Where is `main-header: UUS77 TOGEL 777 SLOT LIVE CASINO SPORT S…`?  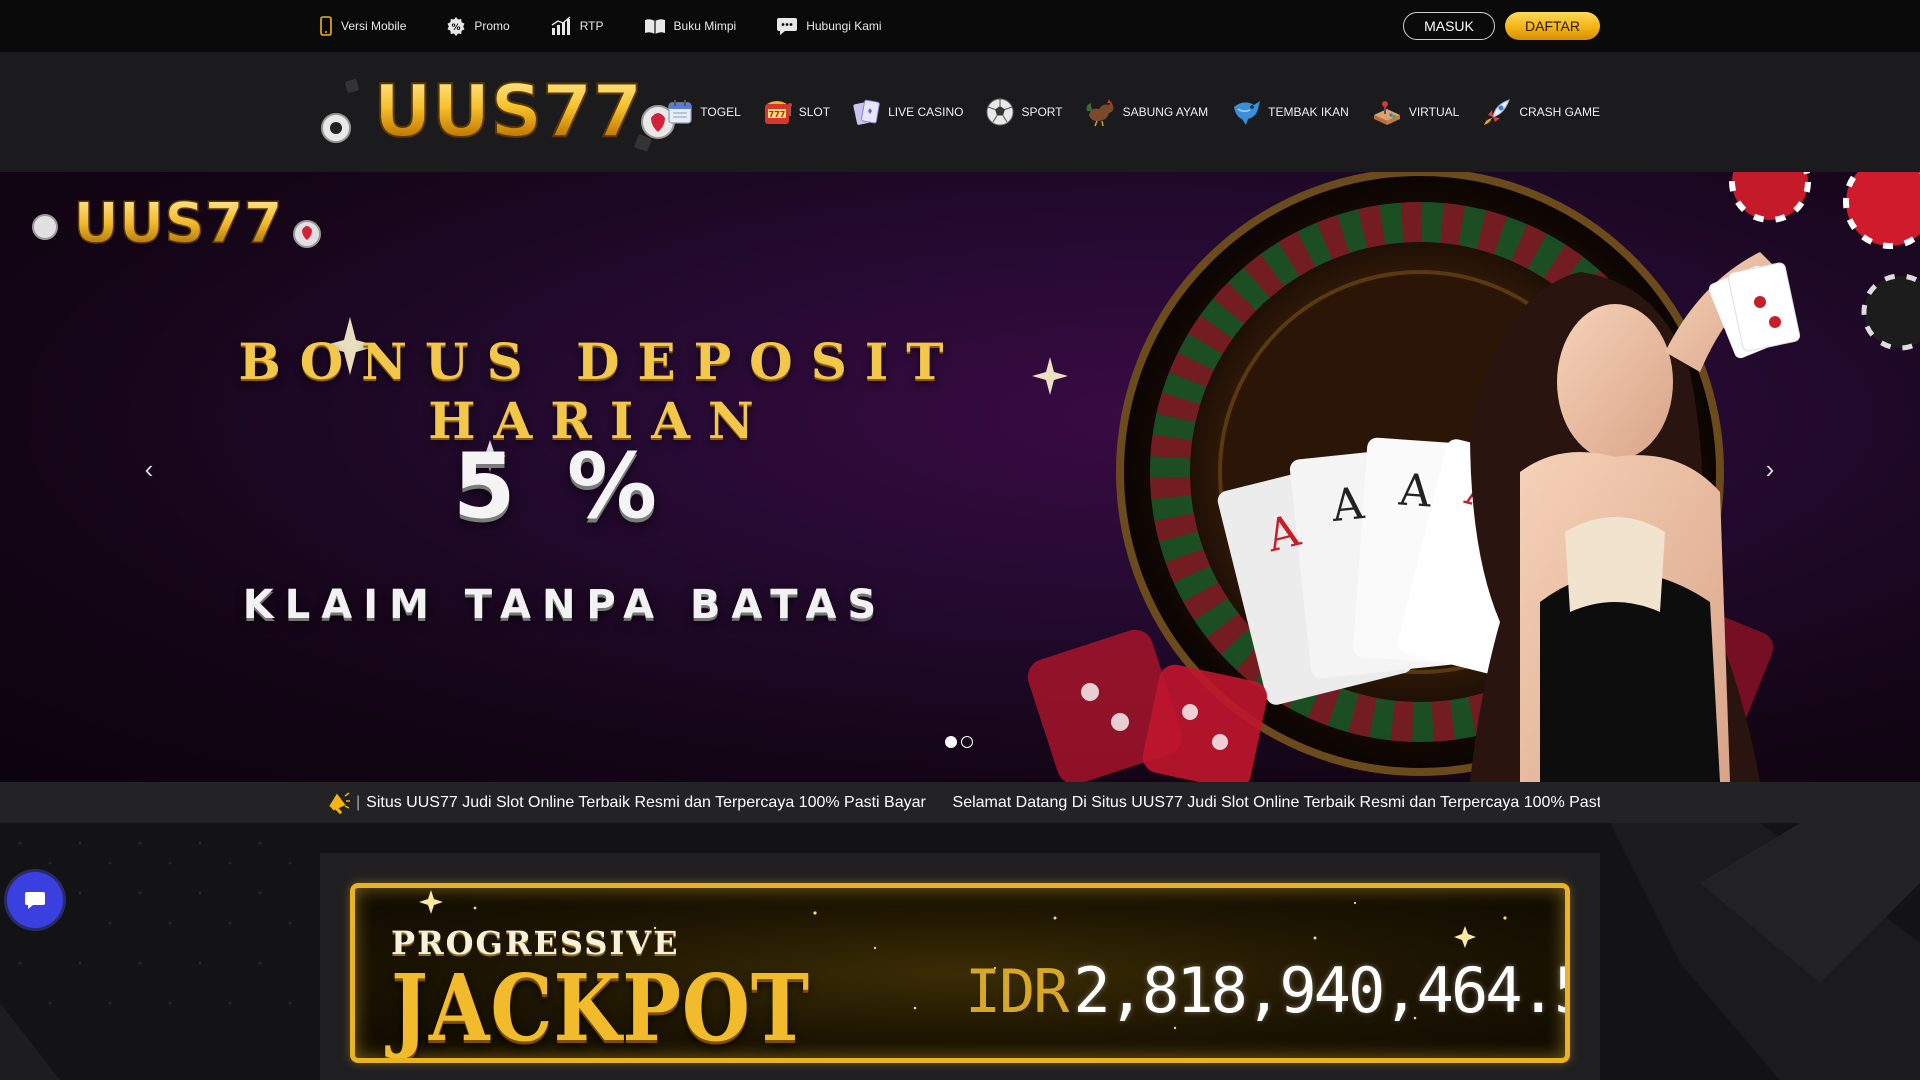
main-header: UUS77 TOGEL 777 SLOT LIVE CASINO SPORT S… is located at coordinates (960, 112).